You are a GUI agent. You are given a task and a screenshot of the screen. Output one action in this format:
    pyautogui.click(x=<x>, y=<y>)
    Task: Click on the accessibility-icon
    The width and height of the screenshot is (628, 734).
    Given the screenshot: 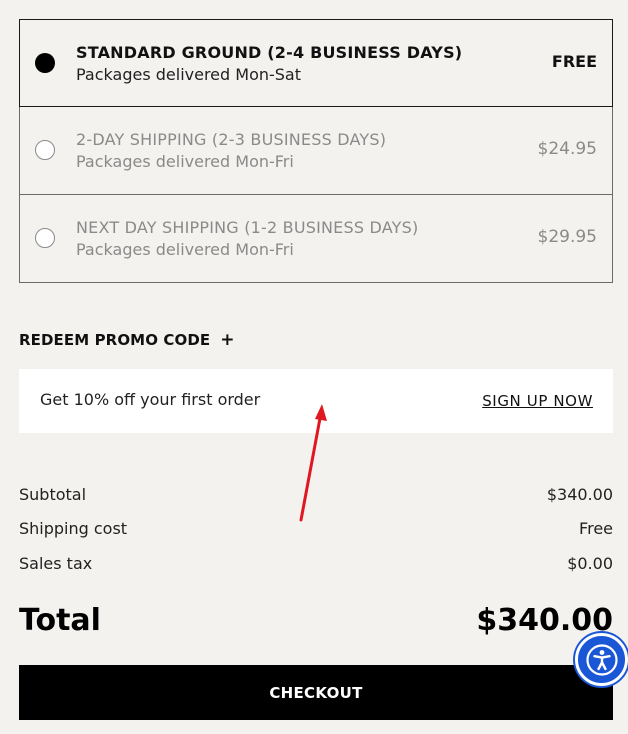 What is the action you would take?
    pyautogui.click(x=601, y=659)
    